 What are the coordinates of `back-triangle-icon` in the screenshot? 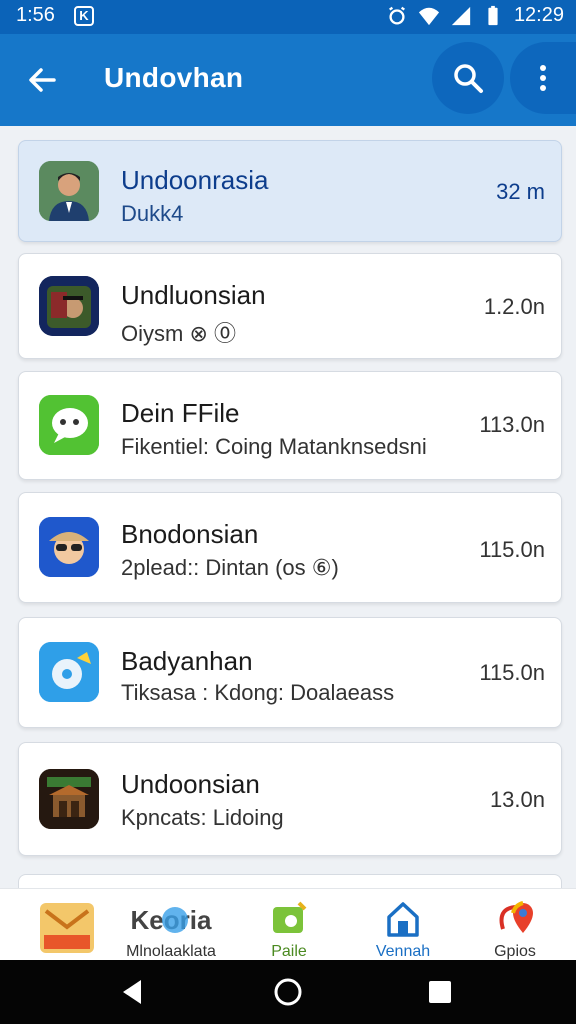 It's located at (132, 992).